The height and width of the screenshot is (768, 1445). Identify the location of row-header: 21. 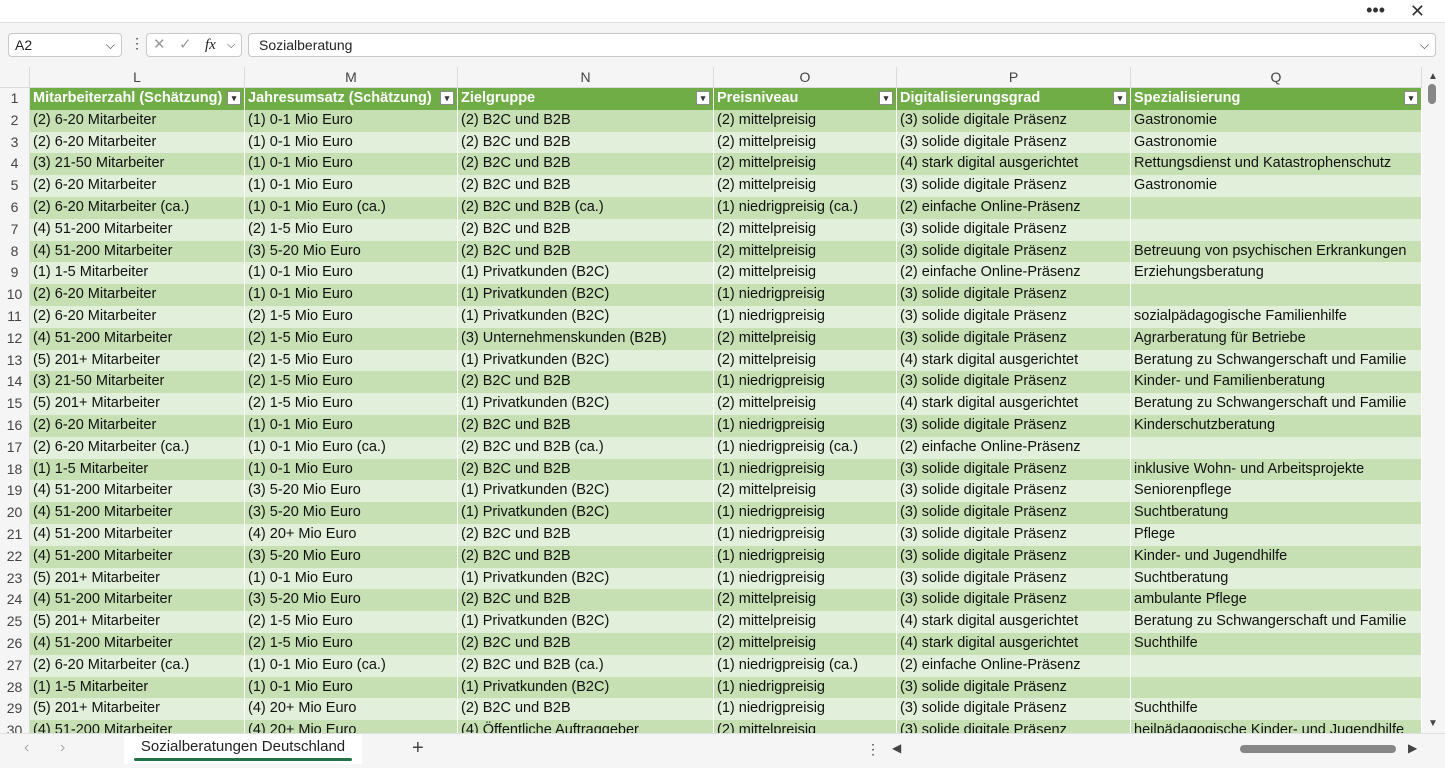
(15, 535).